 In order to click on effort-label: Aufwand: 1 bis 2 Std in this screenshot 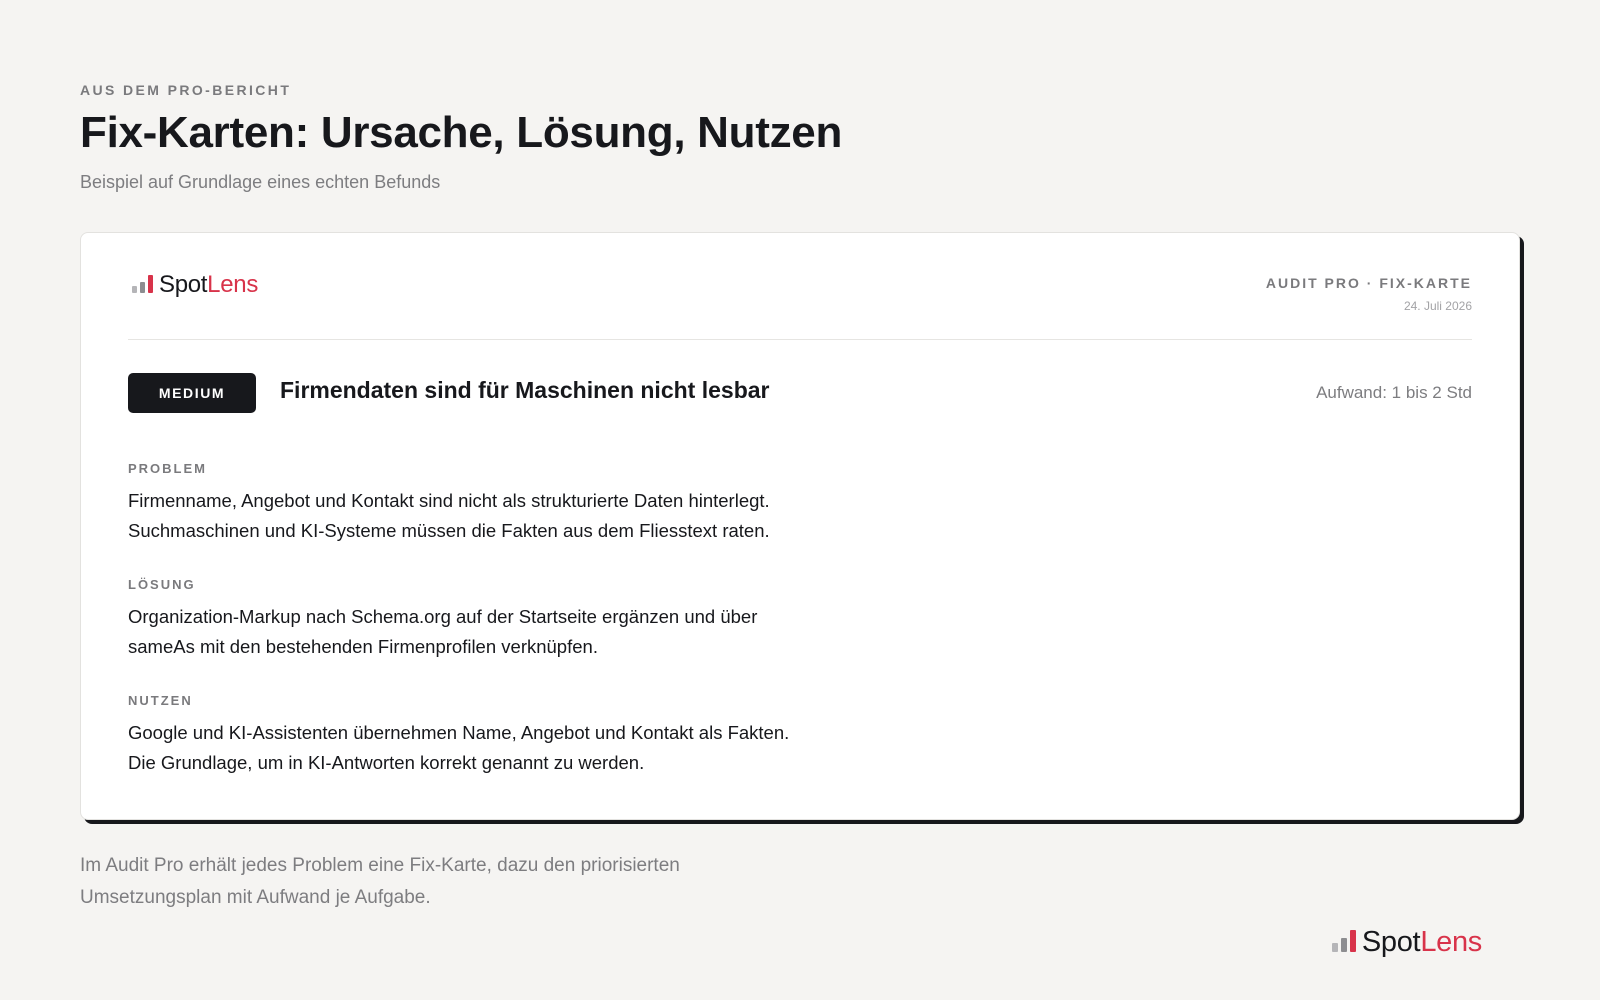, I will do `click(1394, 392)`.